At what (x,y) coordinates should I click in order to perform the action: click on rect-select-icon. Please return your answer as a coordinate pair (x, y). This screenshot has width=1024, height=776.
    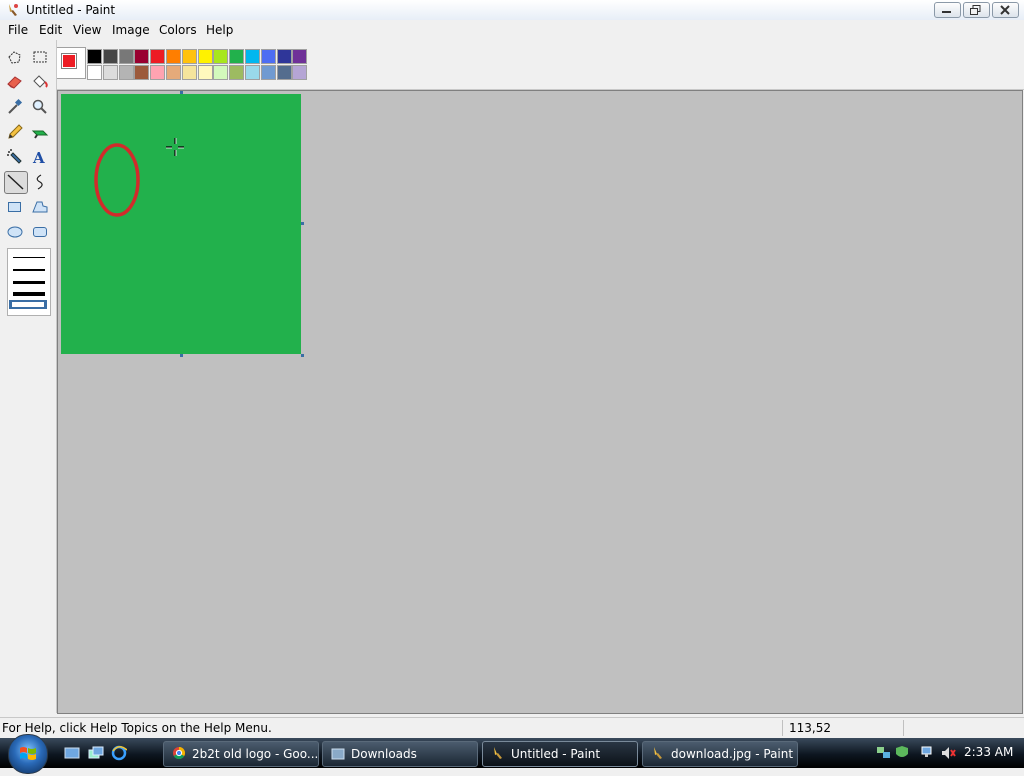
    Looking at the image, I should click on (40, 57).